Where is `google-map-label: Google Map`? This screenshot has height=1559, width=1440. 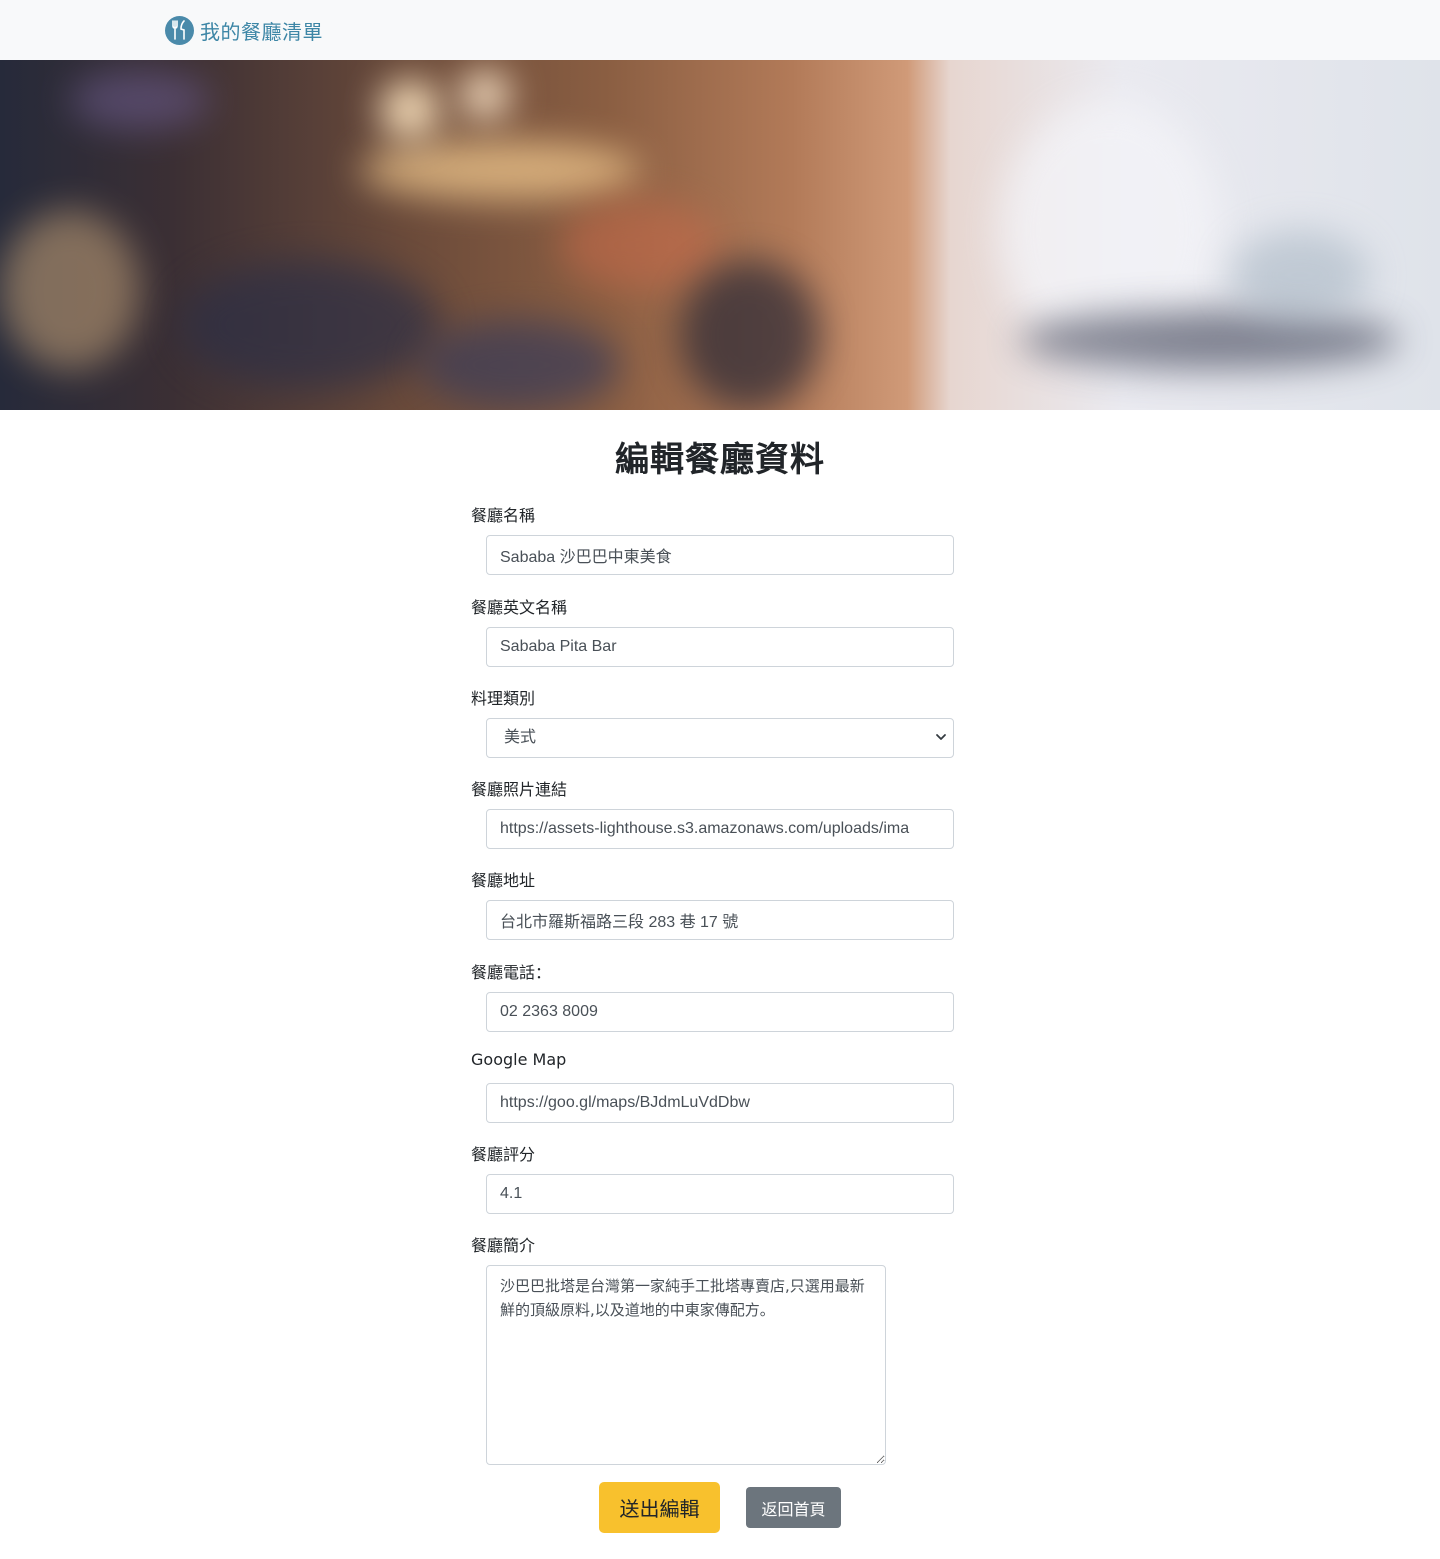 google-map-label: Google Map is located at coordinates (519, 1059).